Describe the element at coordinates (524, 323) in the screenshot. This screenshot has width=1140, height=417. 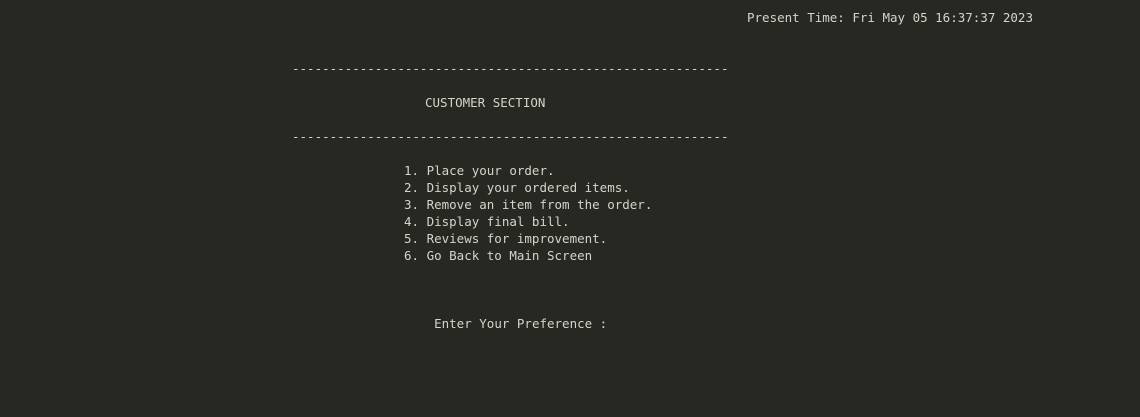
I see `preference-prompt-label: Enter Your Preference :` at that location.